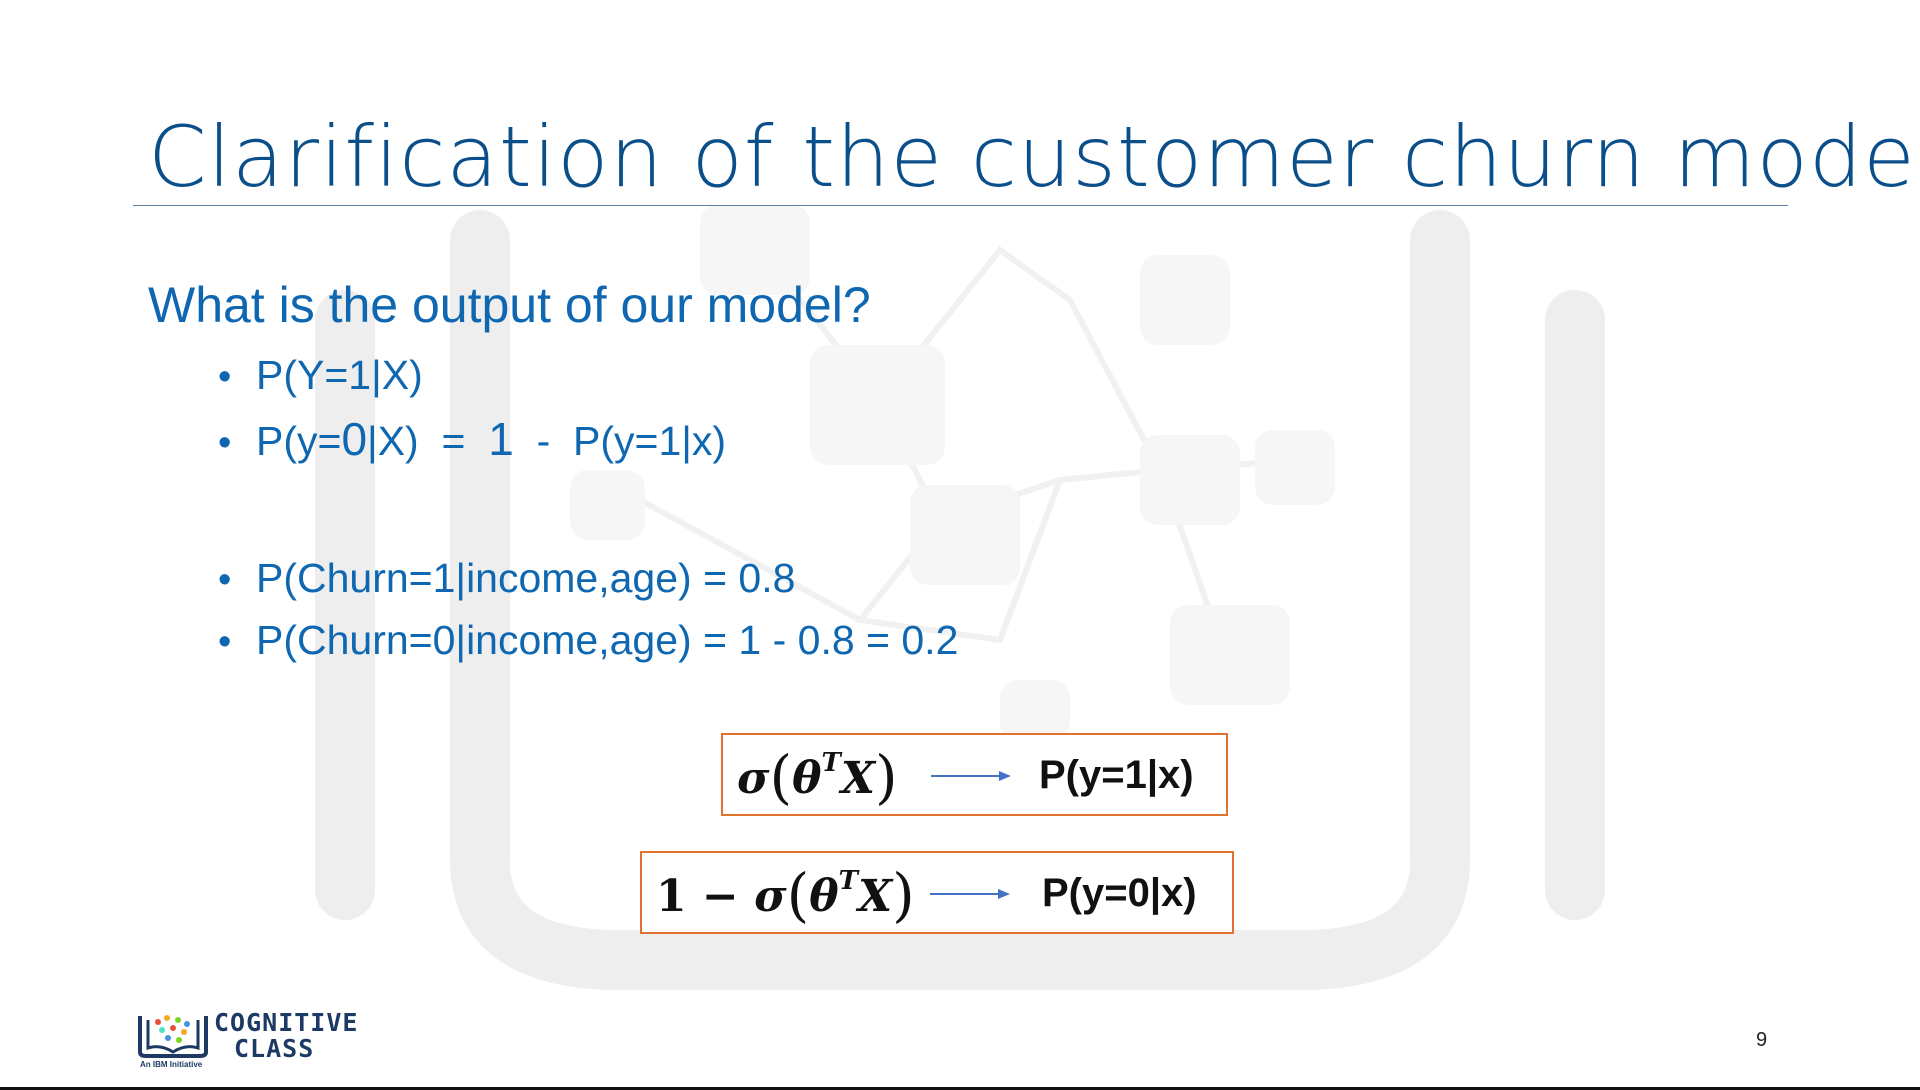  Describe the element at coordinates (354, 439) in the screenshot. I see `bullet-text-part: 0` at that location.